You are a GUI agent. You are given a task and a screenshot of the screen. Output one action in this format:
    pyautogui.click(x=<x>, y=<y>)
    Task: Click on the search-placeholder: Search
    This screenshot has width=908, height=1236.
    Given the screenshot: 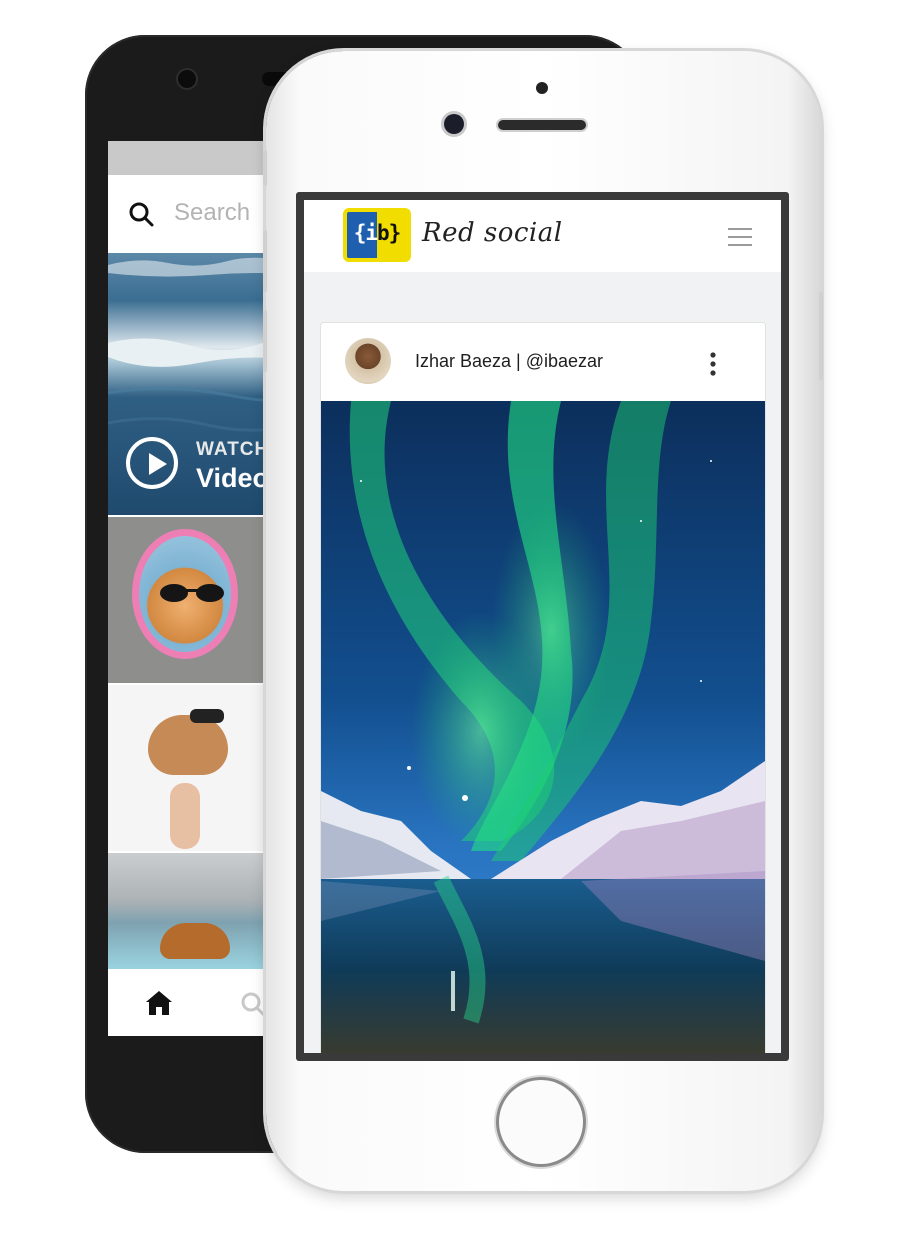 What is the action you would take?
    pyautogui.click(x=212, y=213)
    